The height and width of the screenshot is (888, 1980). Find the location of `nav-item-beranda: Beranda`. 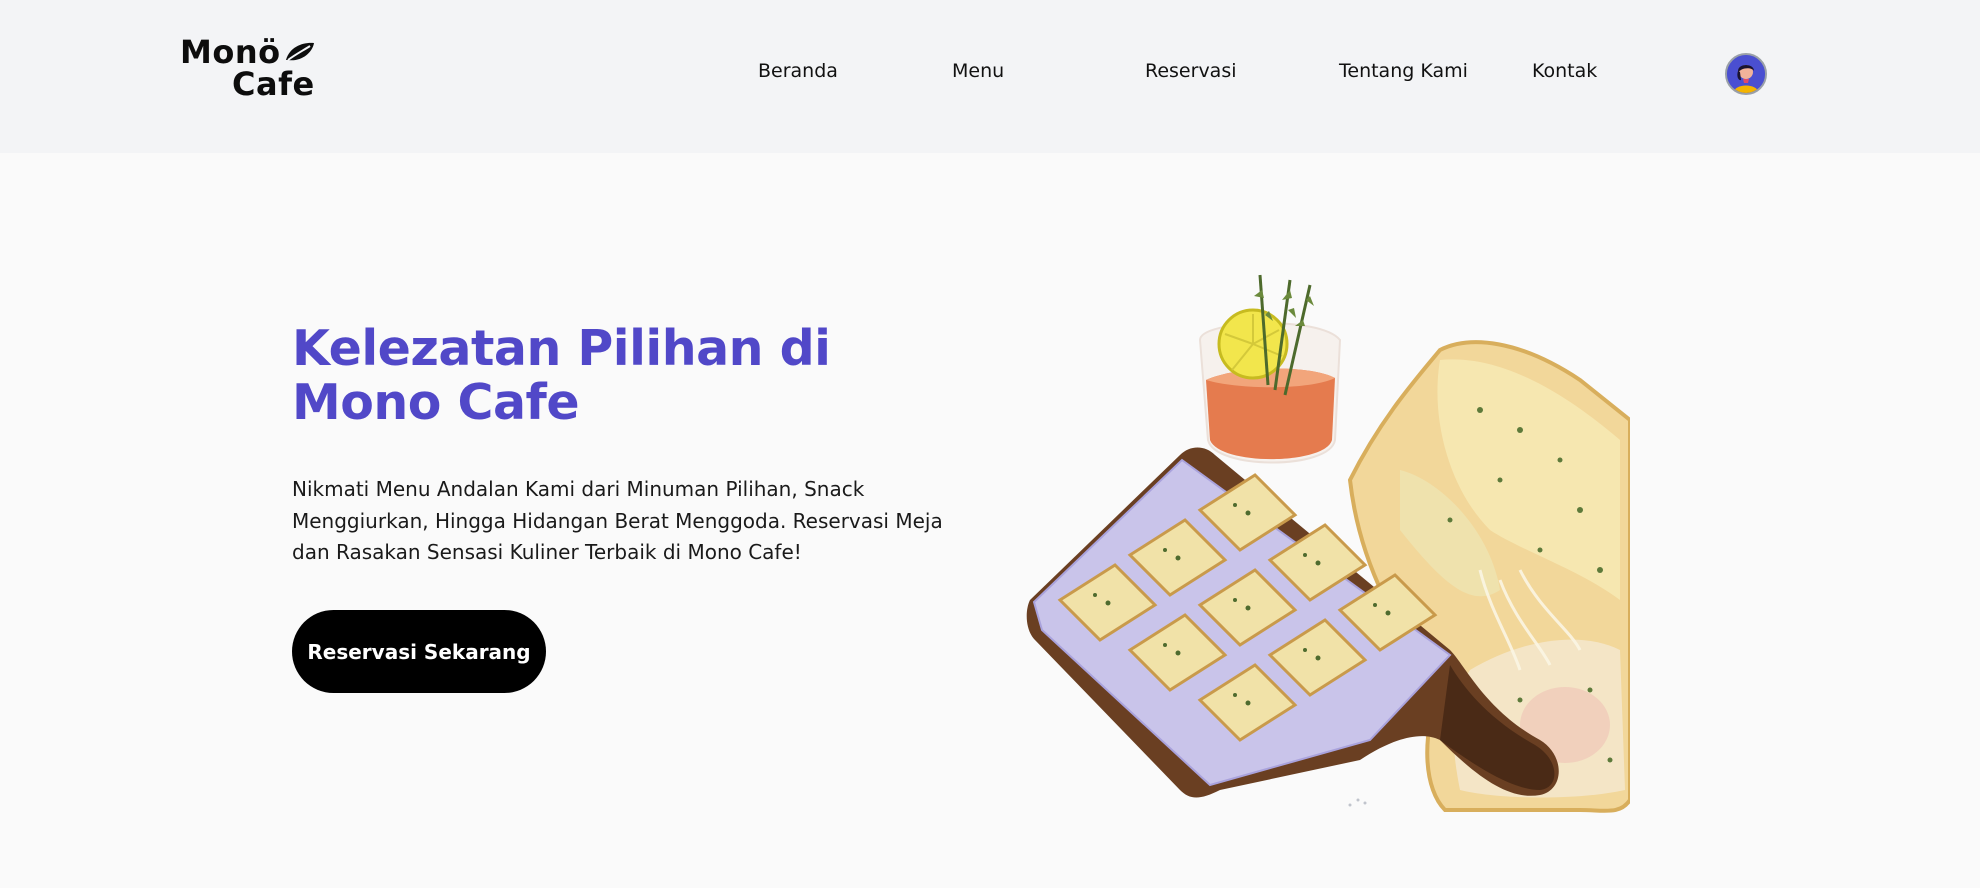

nav-item-beranda: Beranda is located at coordinates (798, 71).